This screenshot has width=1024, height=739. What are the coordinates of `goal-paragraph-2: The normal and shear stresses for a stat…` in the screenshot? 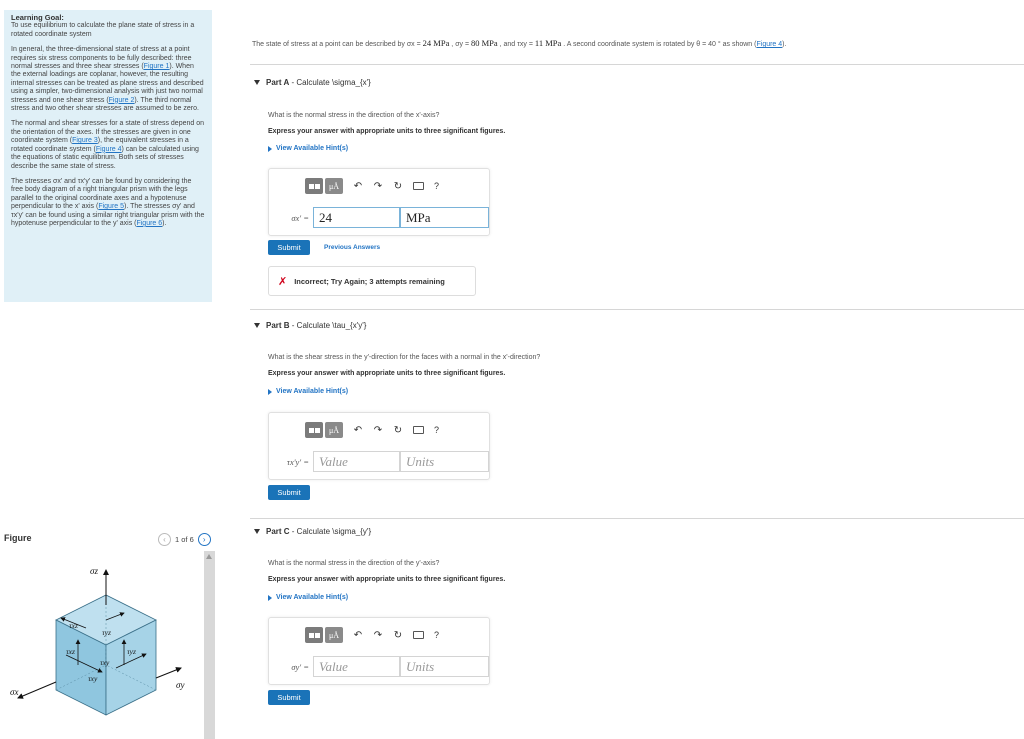 It's located at (107, 145).